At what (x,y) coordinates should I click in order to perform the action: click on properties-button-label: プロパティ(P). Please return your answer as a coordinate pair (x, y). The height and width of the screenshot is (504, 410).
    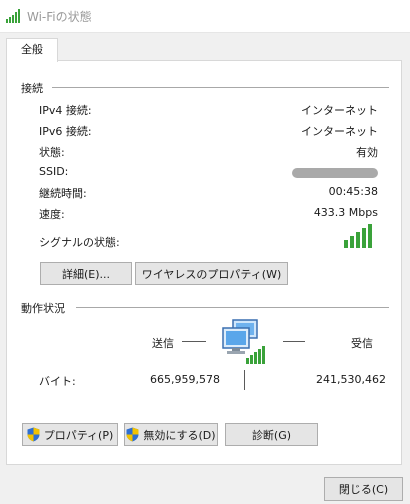
    Looking at the image, I should click on (78, 435).